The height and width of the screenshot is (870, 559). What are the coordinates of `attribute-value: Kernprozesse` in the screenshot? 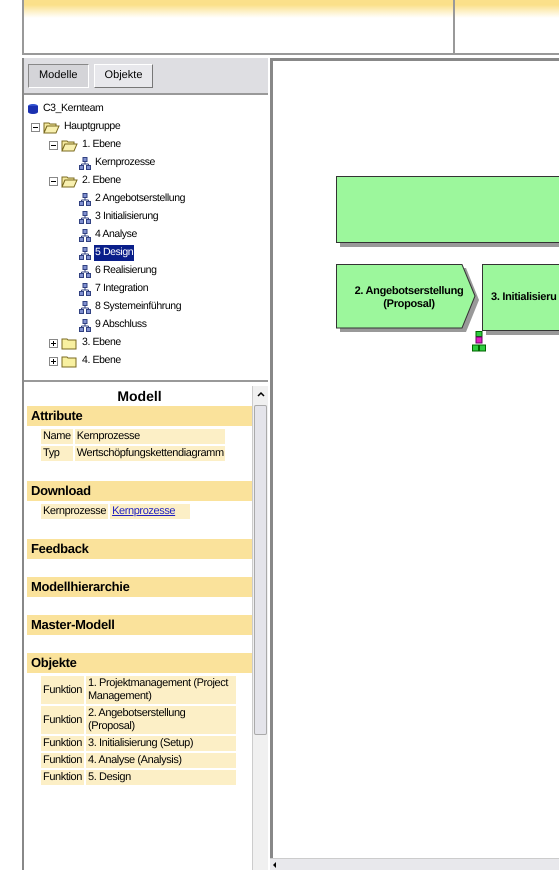 It's located at (108, 436).